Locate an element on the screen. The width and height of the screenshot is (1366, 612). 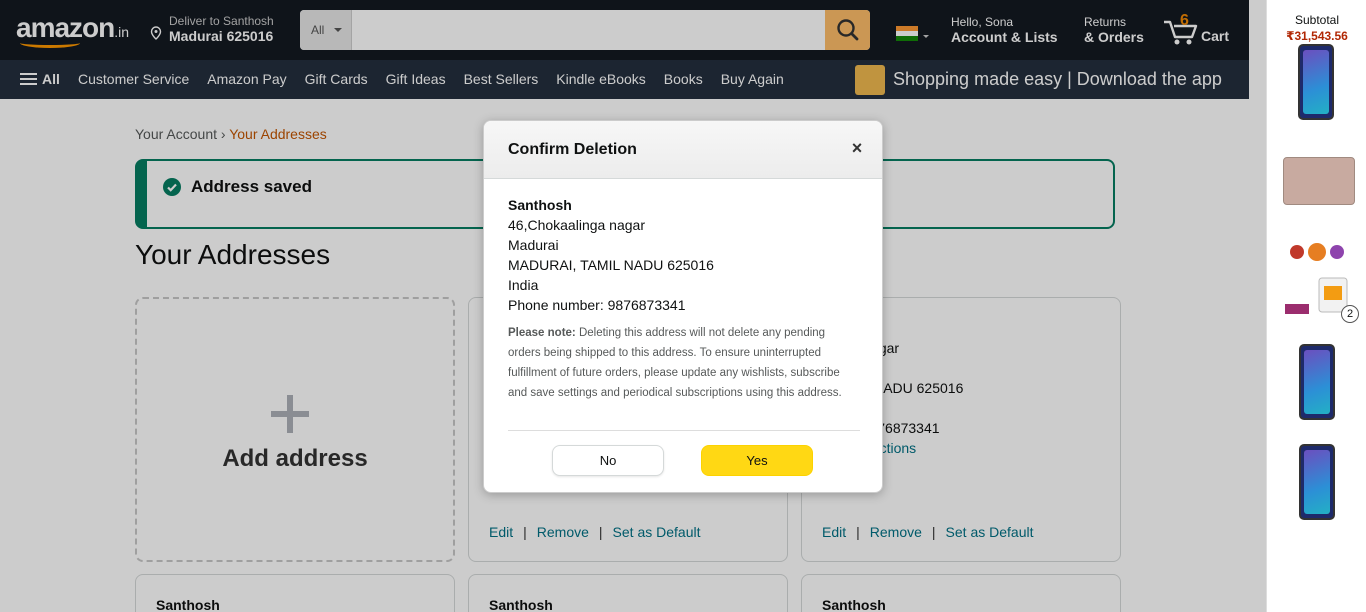
address-line: 46,Chokaalinga nagar is located at coordinates (576, 225).